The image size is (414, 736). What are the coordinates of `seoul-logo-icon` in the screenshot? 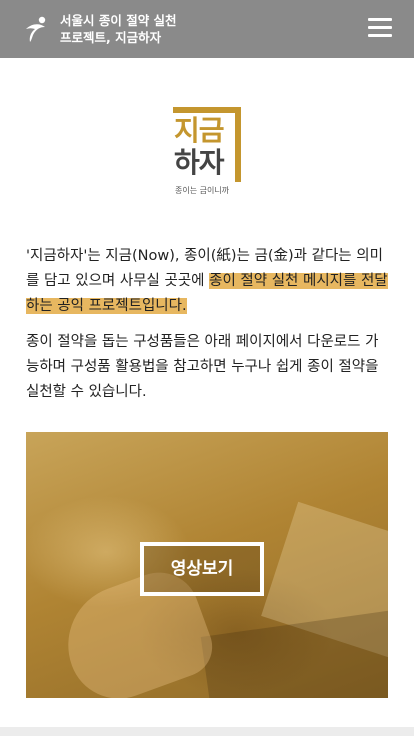 It's located at (36, 29).